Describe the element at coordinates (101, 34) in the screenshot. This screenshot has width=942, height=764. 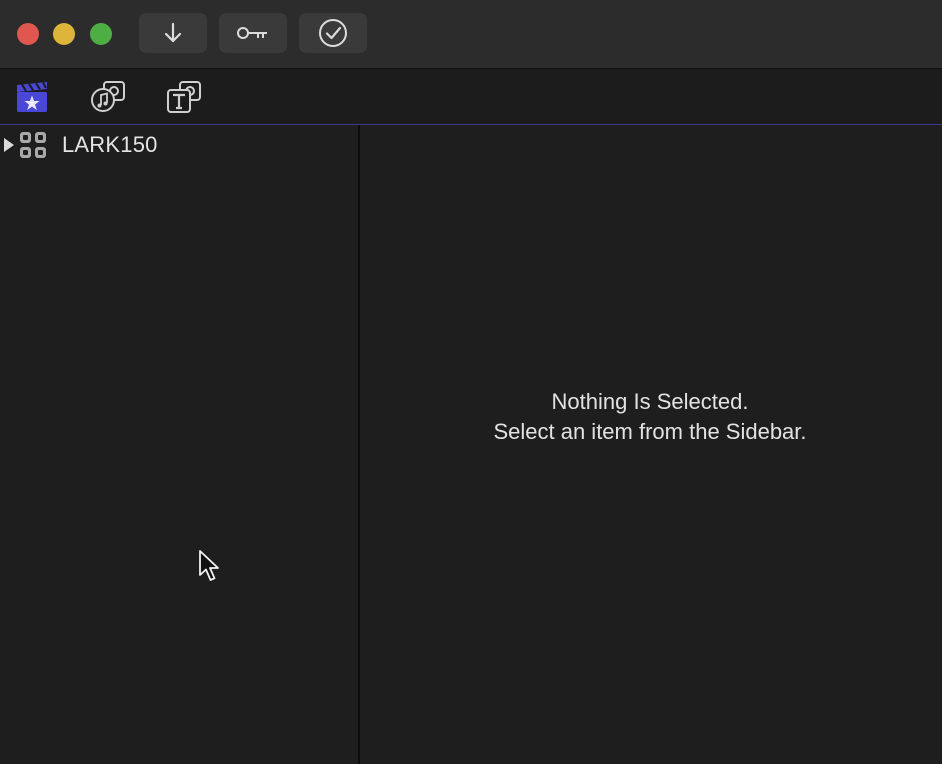
I see `zoom-window-button` at that location.